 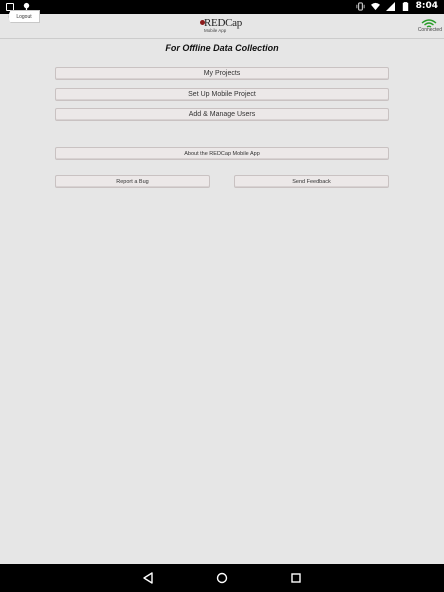 I want to click on home-icon, so click(x=222, y=578).